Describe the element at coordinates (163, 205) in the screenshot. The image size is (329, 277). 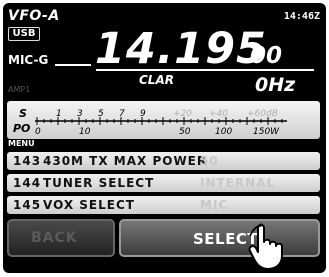
I see `menu-item-145: 145 VOX SELECT MIC` at that location.